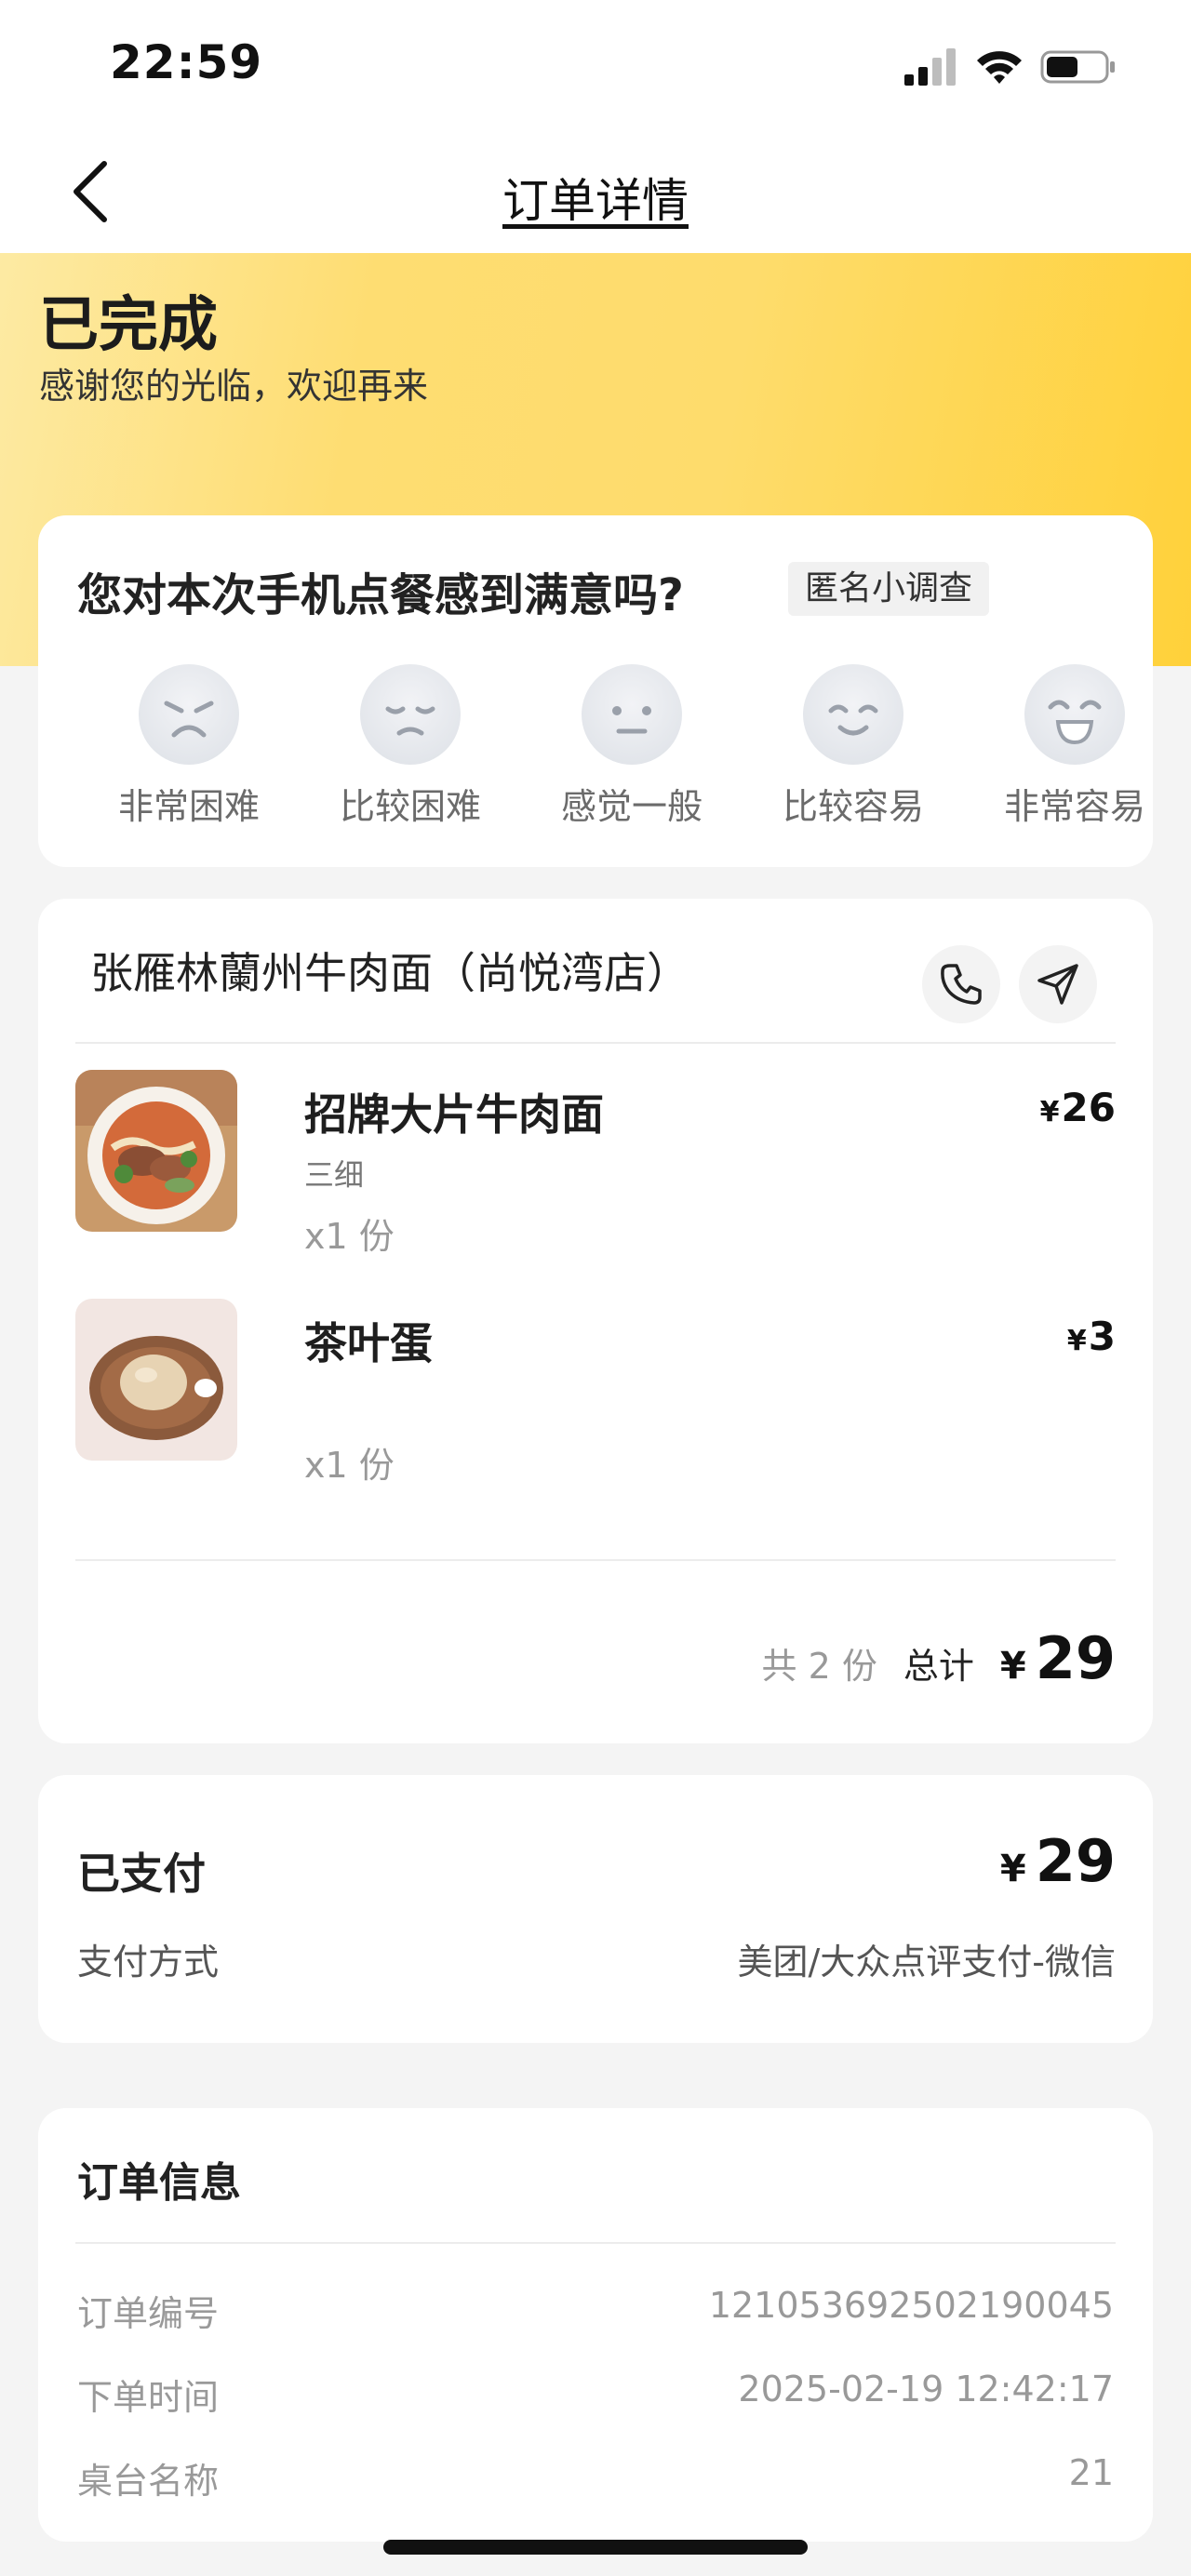 The image size is (1191, 2576). I want to click on info-label: 下单时间, so click(148, 2397).